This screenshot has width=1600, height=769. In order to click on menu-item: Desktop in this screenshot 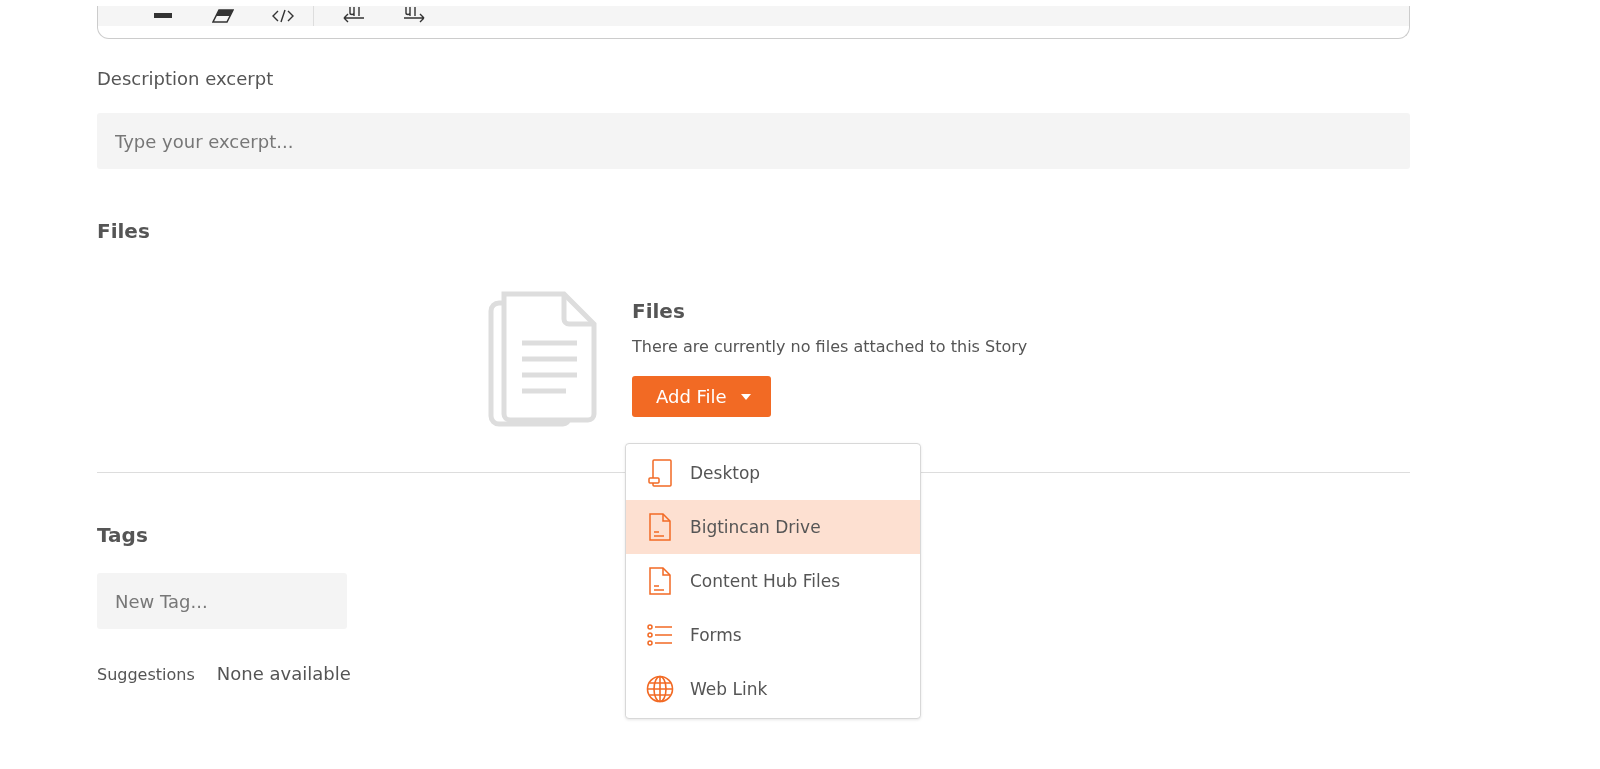, I will do `click(773, 473)`.